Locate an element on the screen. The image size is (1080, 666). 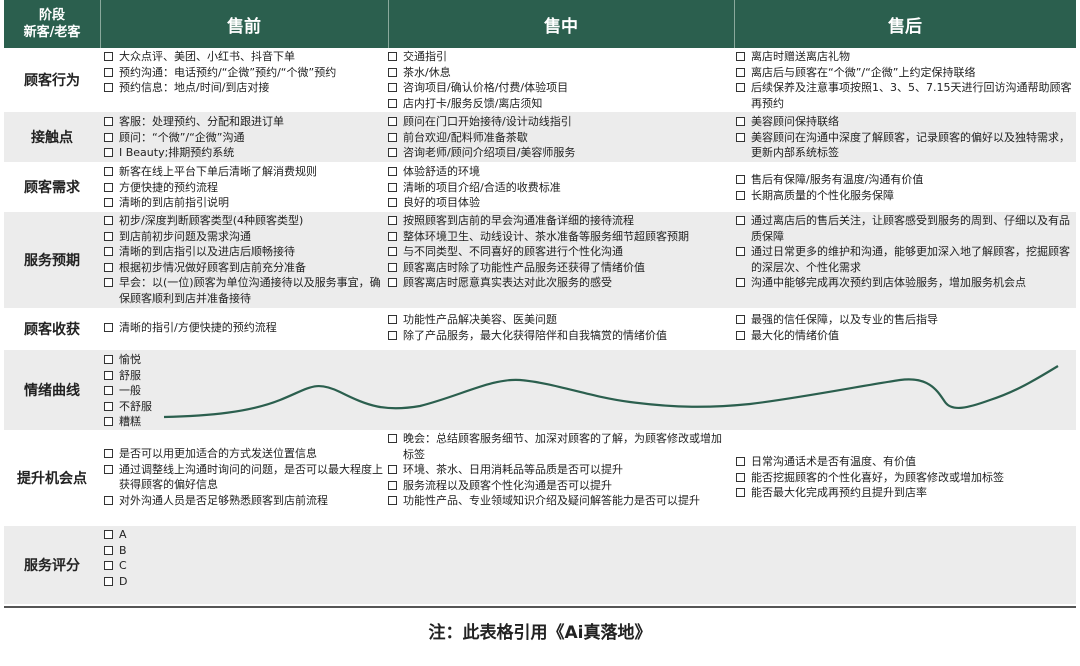
checklist-item-text: 清晰的到店指引以及进店后顺畅接待 is located at coordinates (207, 251).